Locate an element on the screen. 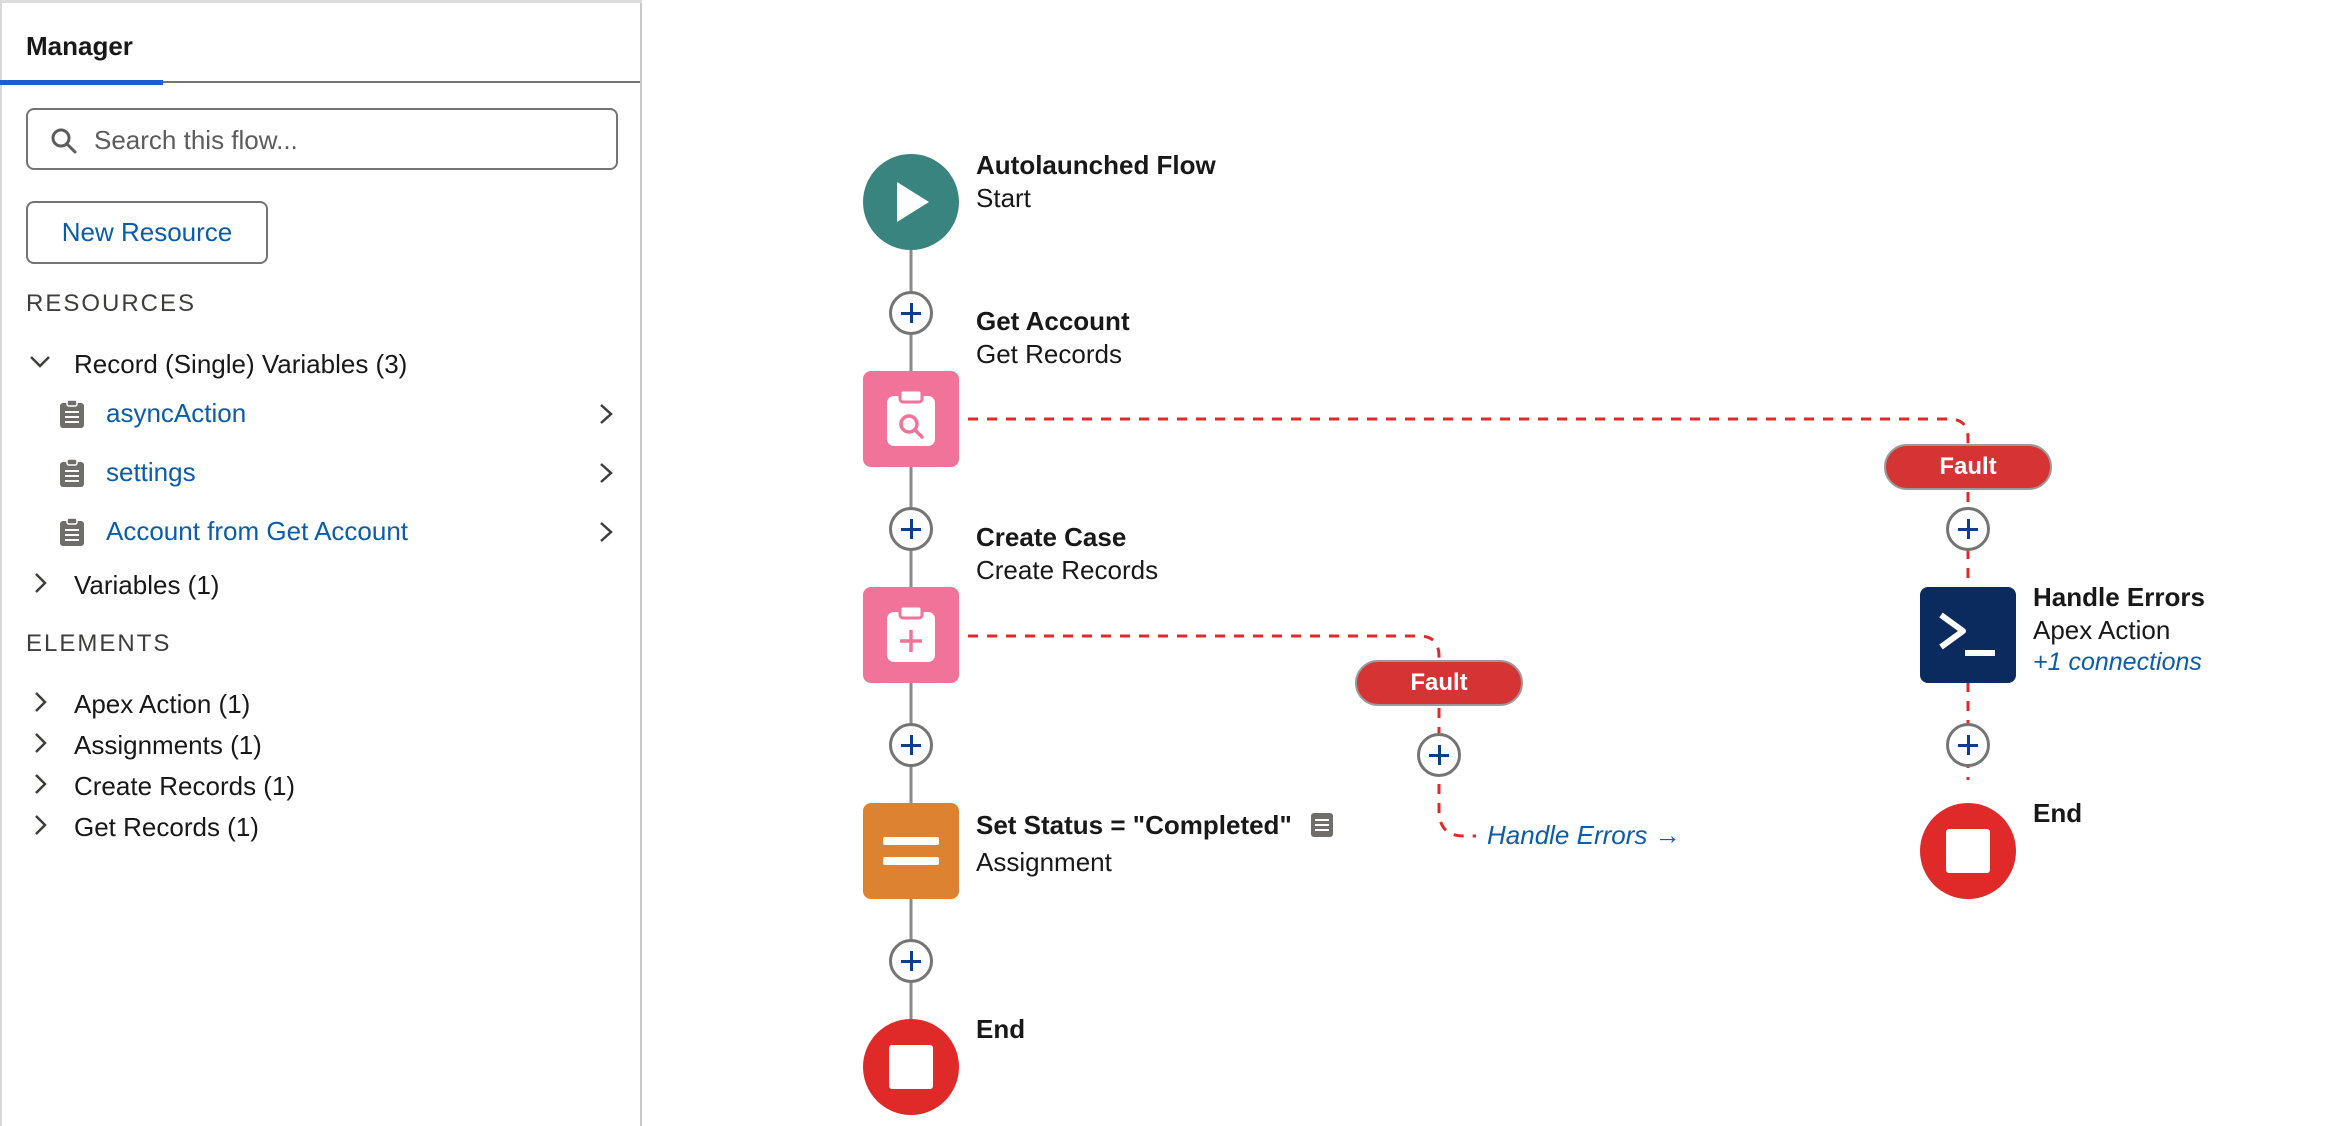 The image size is (2348, 1126). end-fault-title: End is located at coordinates (2058, 813).